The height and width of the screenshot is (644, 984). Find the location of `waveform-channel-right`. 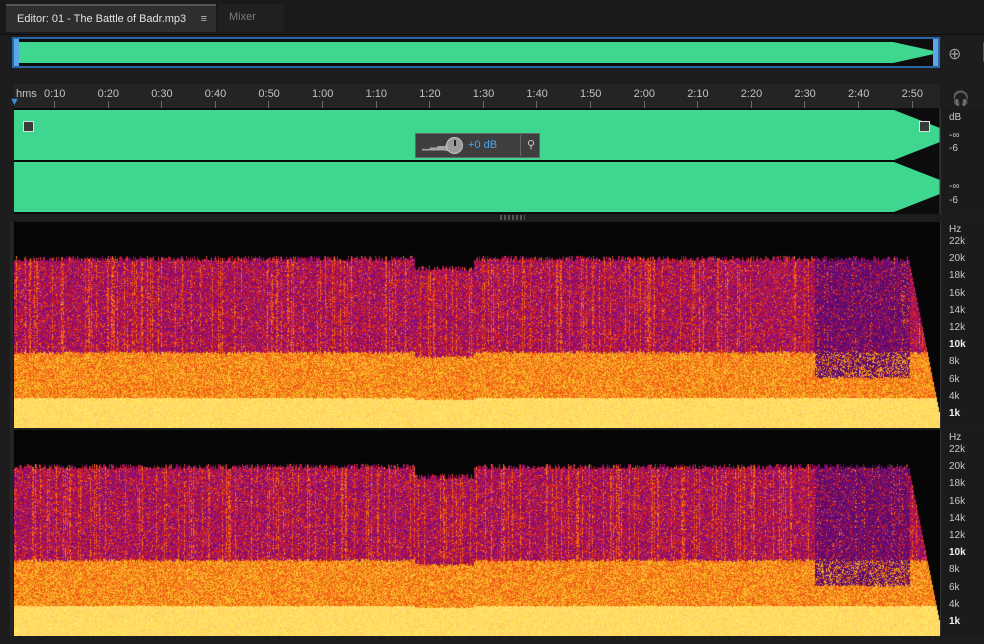

waveform-channel-right is located at coordinates (454, 187).